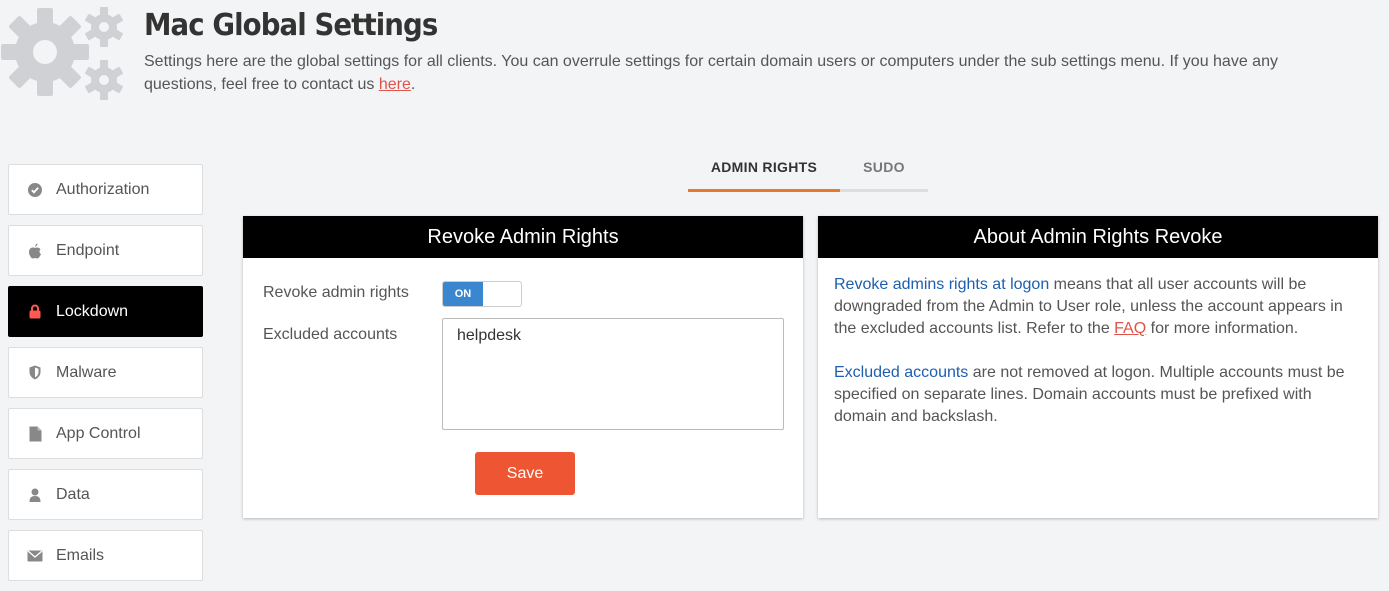  I want to click on check-circle-icon, so click(35, 190).